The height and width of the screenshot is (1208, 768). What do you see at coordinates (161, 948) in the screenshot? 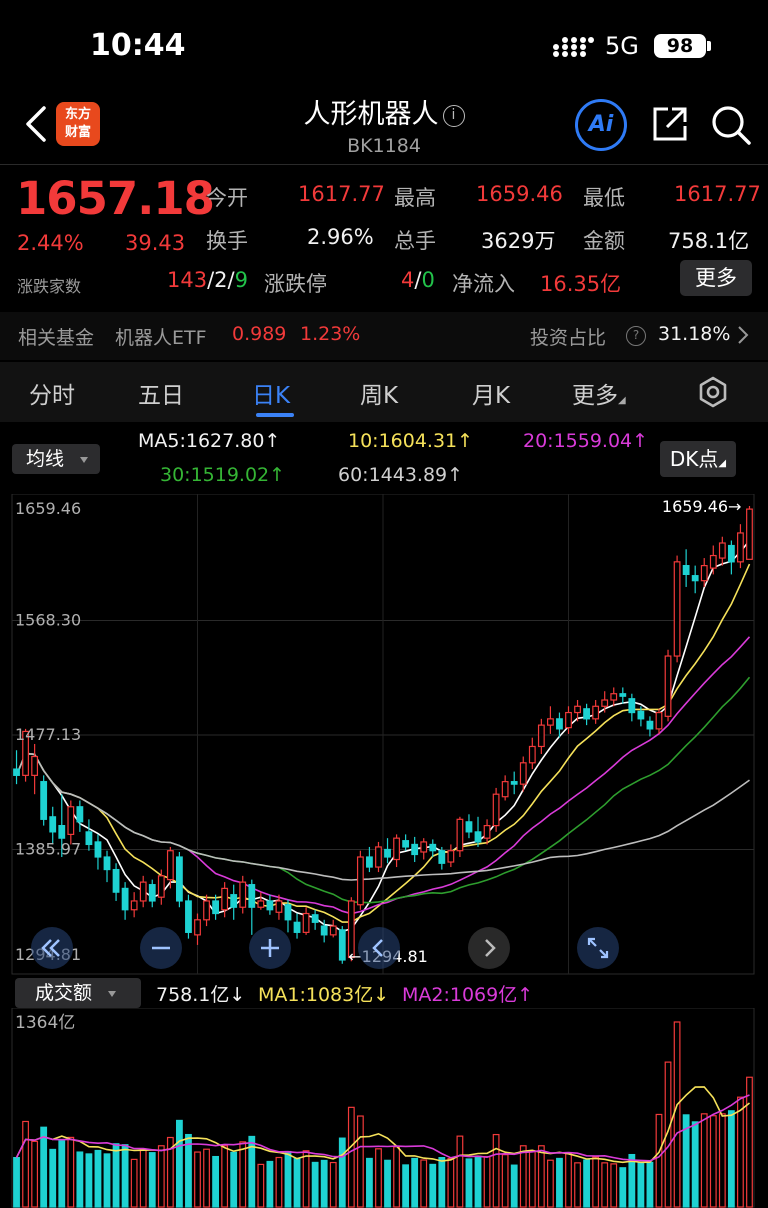
I see `zoom-out-button` at bounding box center [161, 948].